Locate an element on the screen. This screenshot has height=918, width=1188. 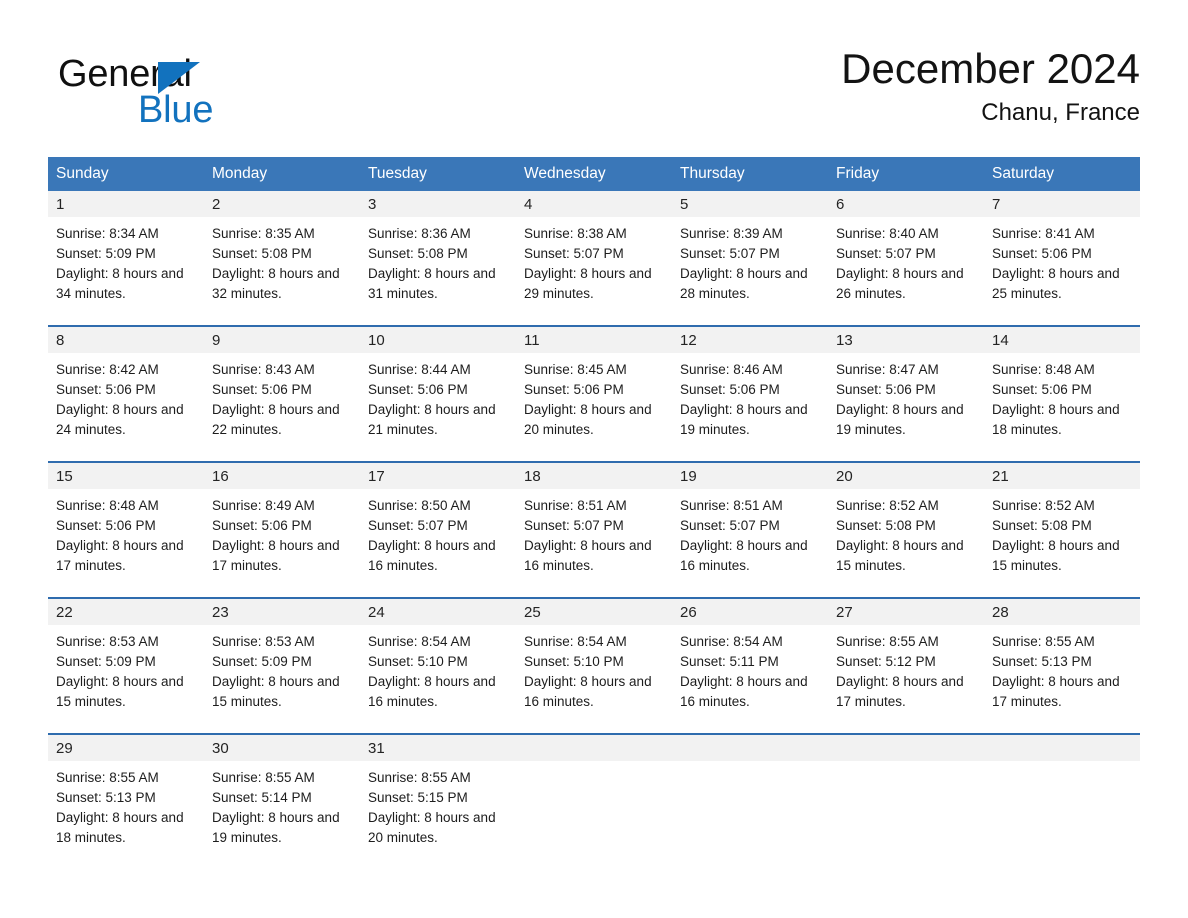
day-number: 21 is located at coordinates (1062, 476).